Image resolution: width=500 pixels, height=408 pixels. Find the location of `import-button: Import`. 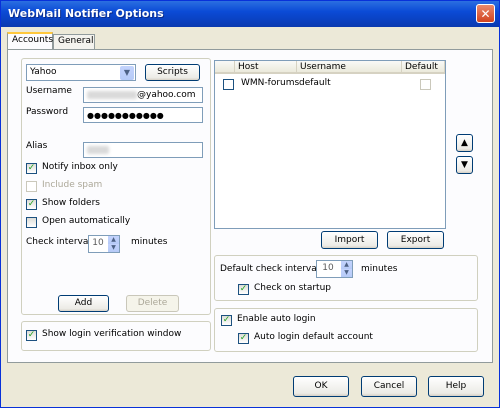

import-button: Import is located at coordinates (349, 240).